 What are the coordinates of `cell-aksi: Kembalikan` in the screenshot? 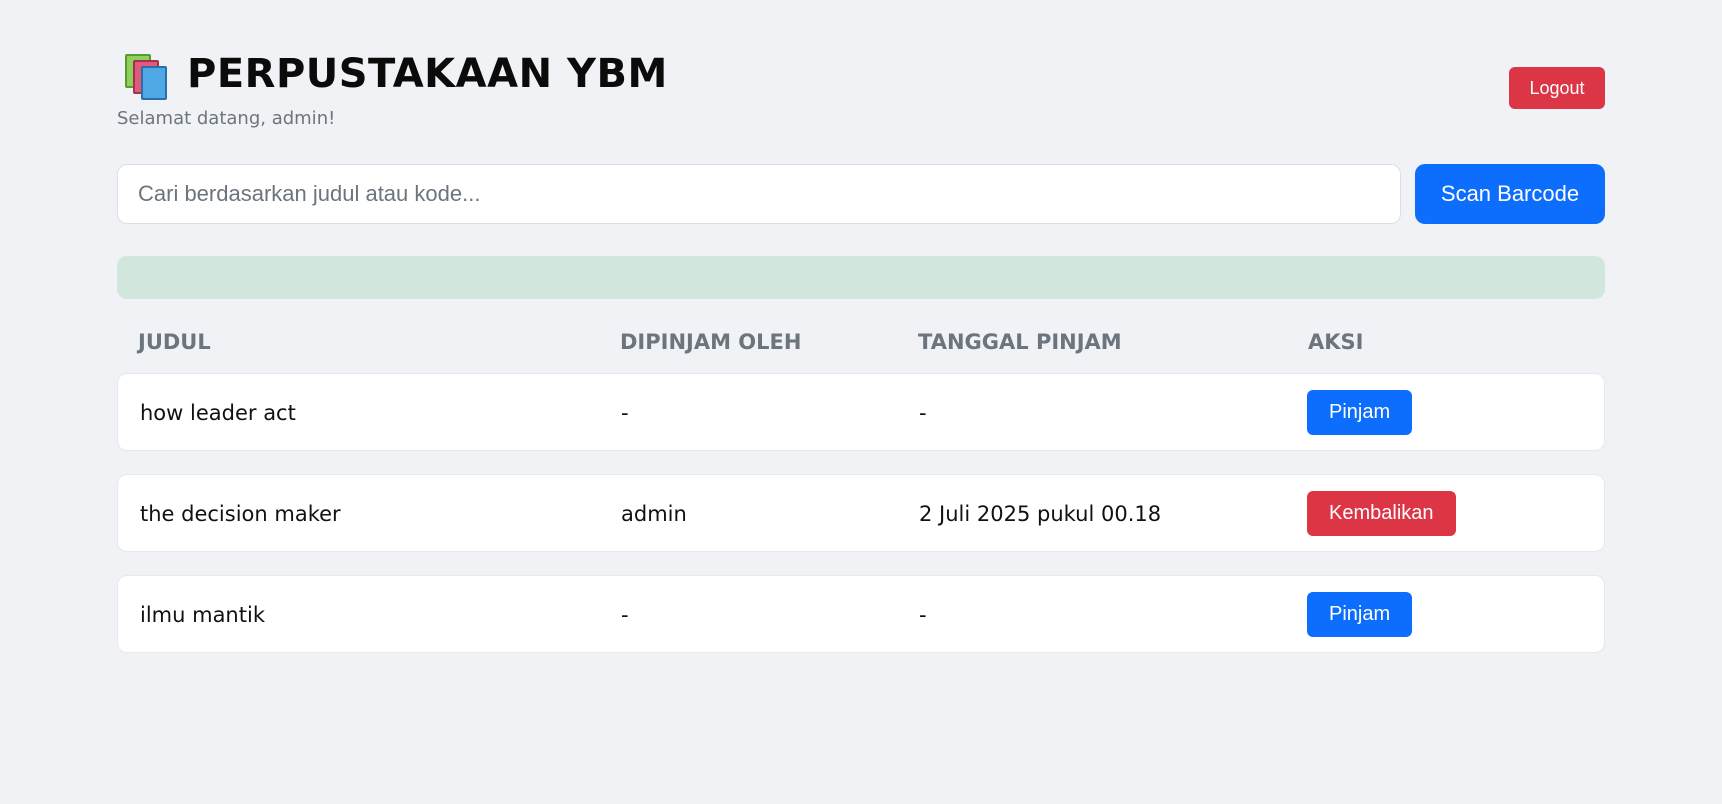 It's located at (1381, 513).